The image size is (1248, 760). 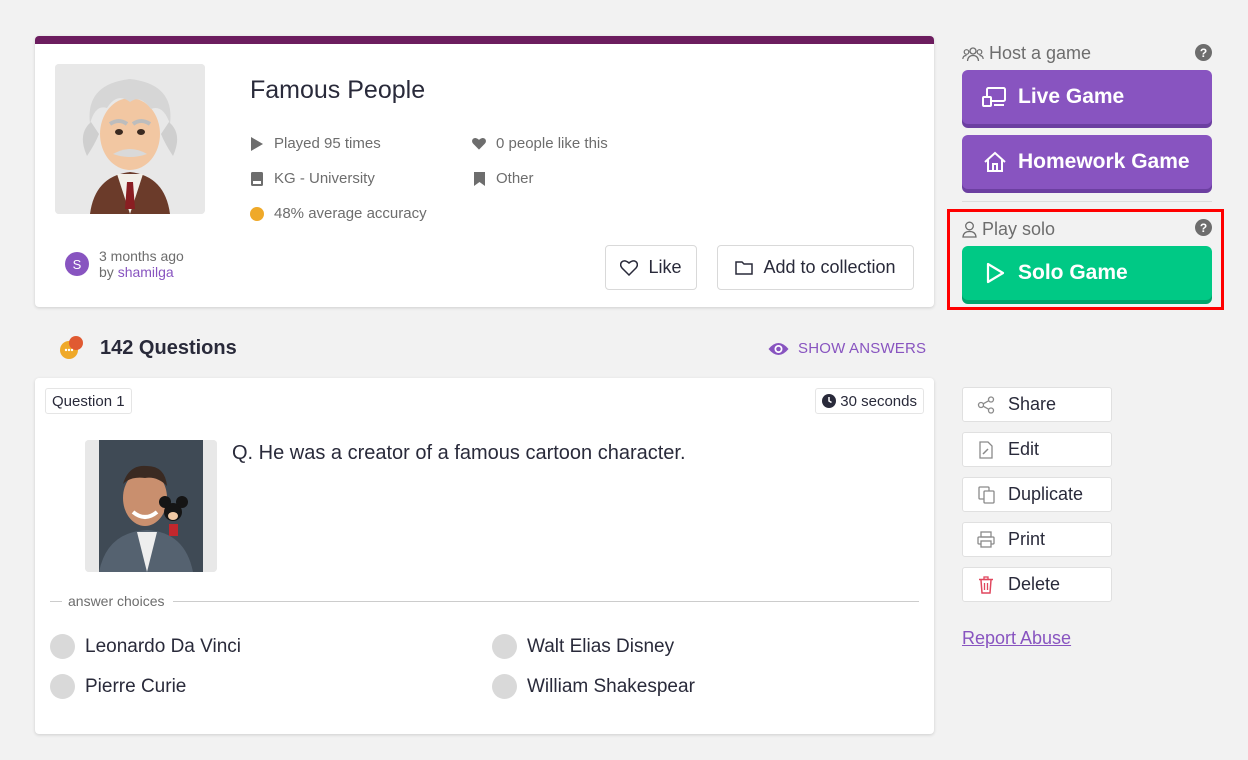 What do you see at coordinates (257, 178) in the screenshot?
I see `book-icon` at bounding box center [257, 178].